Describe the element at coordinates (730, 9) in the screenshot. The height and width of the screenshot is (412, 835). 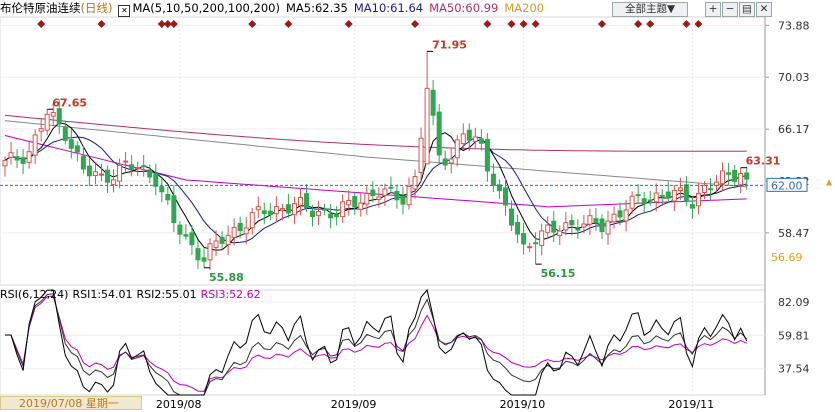
I see `zoom-out-button: −` at that location.